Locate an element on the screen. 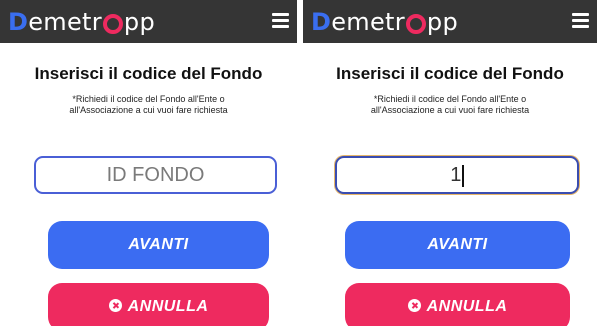 The width and height of the screenshot is (597, 326). id-fondo-input: 1 is located at coordinates (457, 175).